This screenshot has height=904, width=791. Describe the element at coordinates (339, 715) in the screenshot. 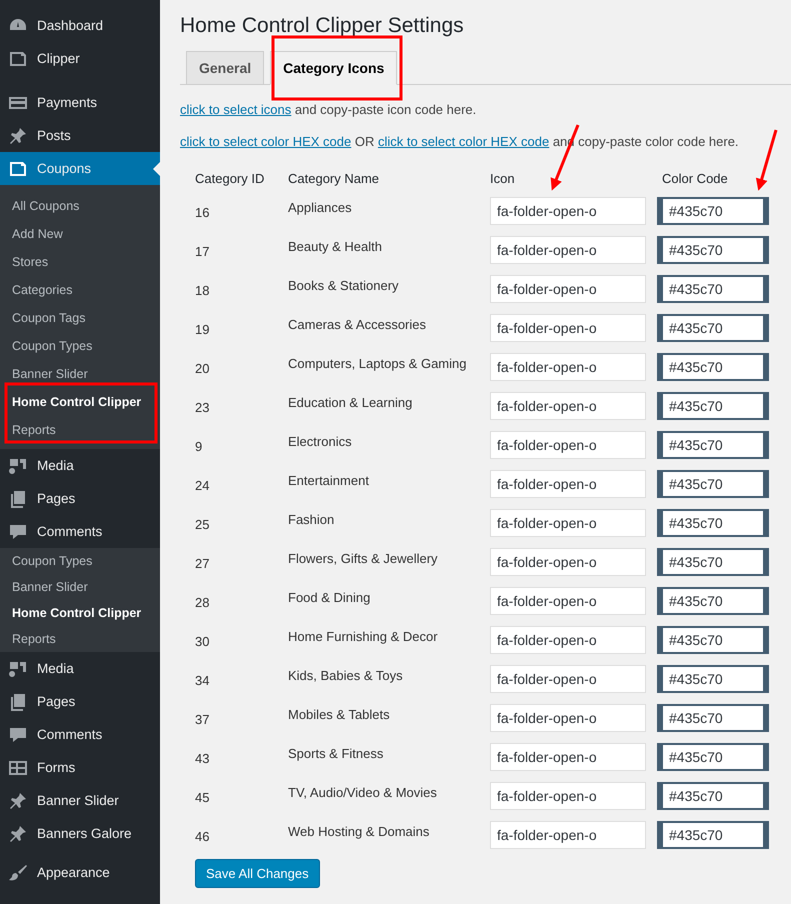

I see `table-cell-text: Mobiles & Tablets` at that location.